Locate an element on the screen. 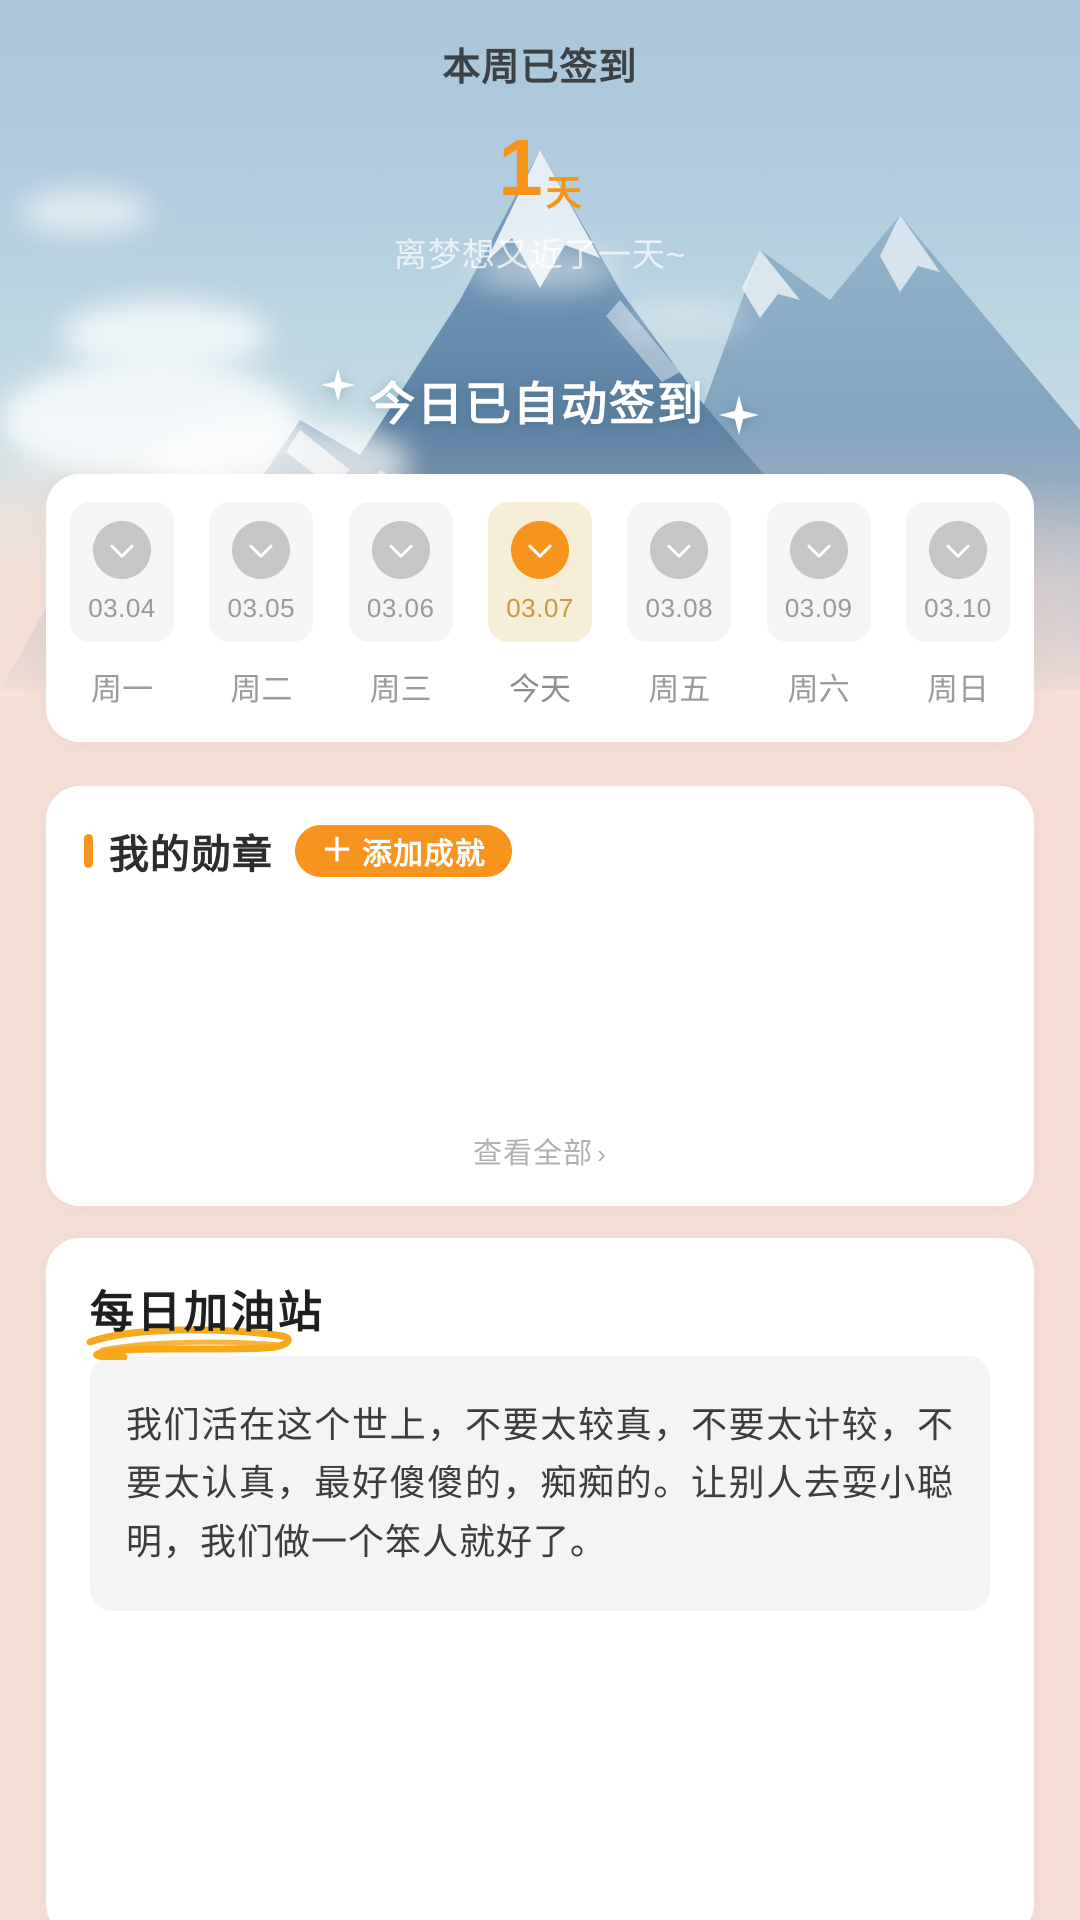 The image size is (1080, 1920). day-weekday: 周三 is located at coordinates (400, 689).